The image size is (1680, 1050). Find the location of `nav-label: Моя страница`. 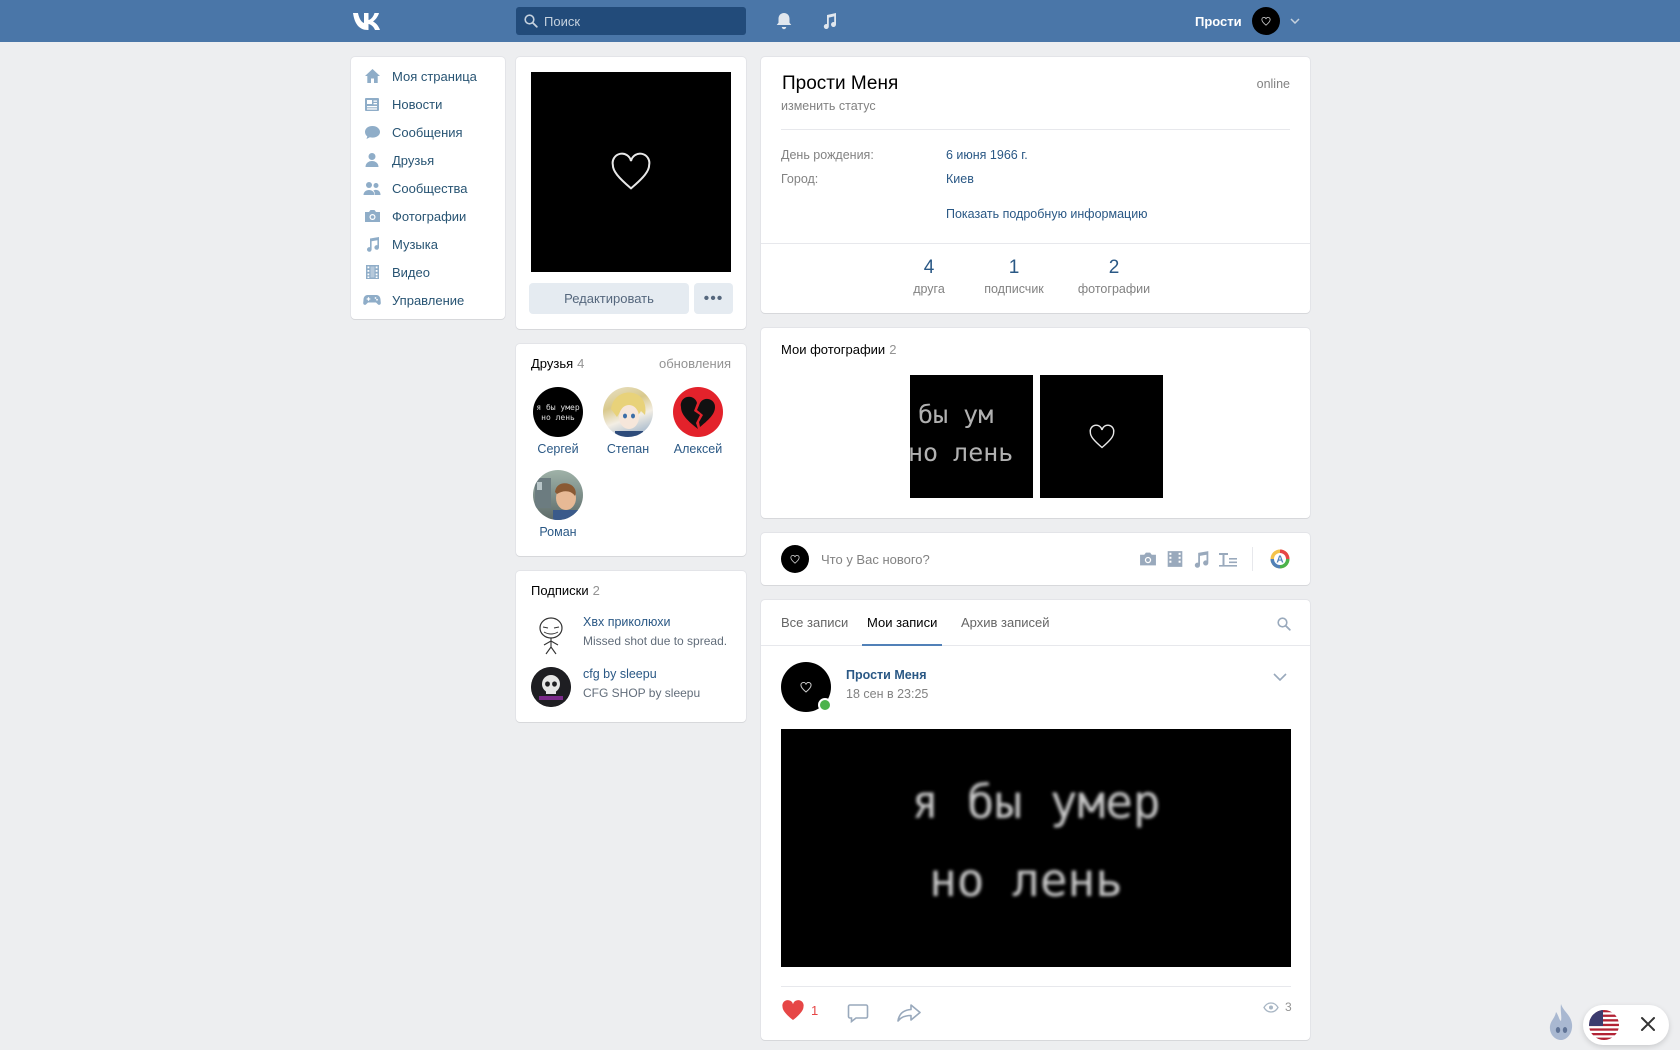

nav-label: Моя страница is located at coordinates (434, 76).